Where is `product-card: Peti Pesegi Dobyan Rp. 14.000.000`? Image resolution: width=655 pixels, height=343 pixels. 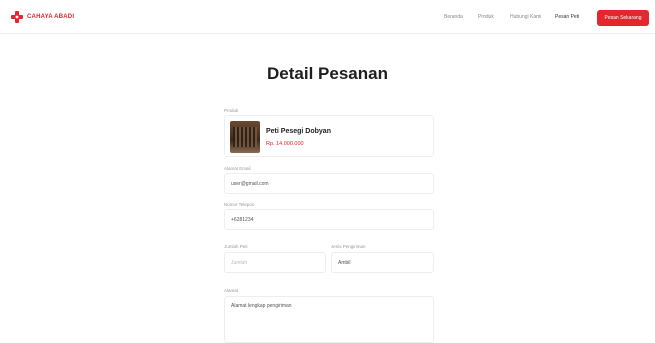
product-card: Peti Pesegi Dobyan Rp. 14.000.000 is located at coordinates (329, 136).